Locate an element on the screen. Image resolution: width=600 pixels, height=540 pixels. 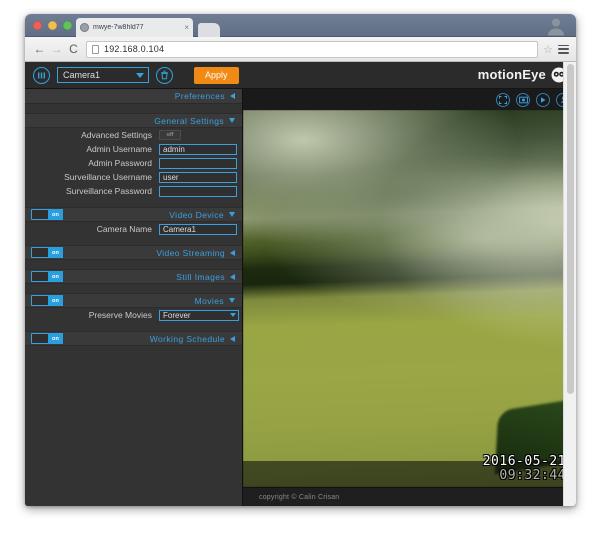
field-row: Advanced Settings off is located at coordinates (133, 135).